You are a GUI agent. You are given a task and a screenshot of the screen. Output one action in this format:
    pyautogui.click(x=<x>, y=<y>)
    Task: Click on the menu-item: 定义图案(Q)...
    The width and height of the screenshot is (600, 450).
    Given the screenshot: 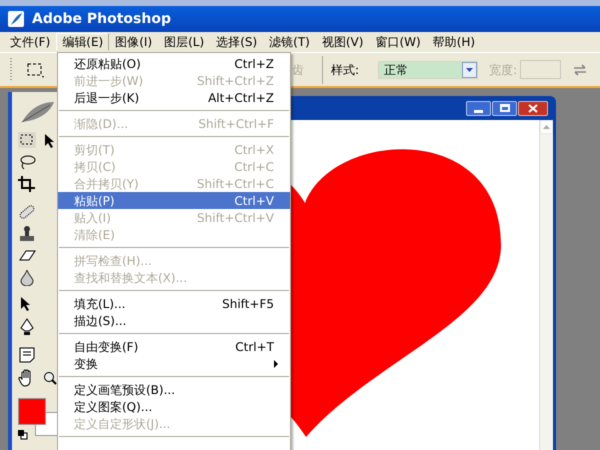 What is the action you would take?
    pyautogui.click(x=174, y=406)
    